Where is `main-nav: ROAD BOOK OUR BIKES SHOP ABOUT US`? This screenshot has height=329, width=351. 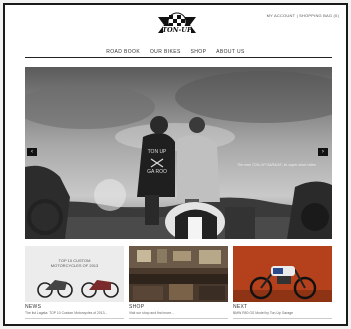
main-nav: ROAD BOOK OUR BIKES SHOP ABOUT US is located at coordinates (175, 52).